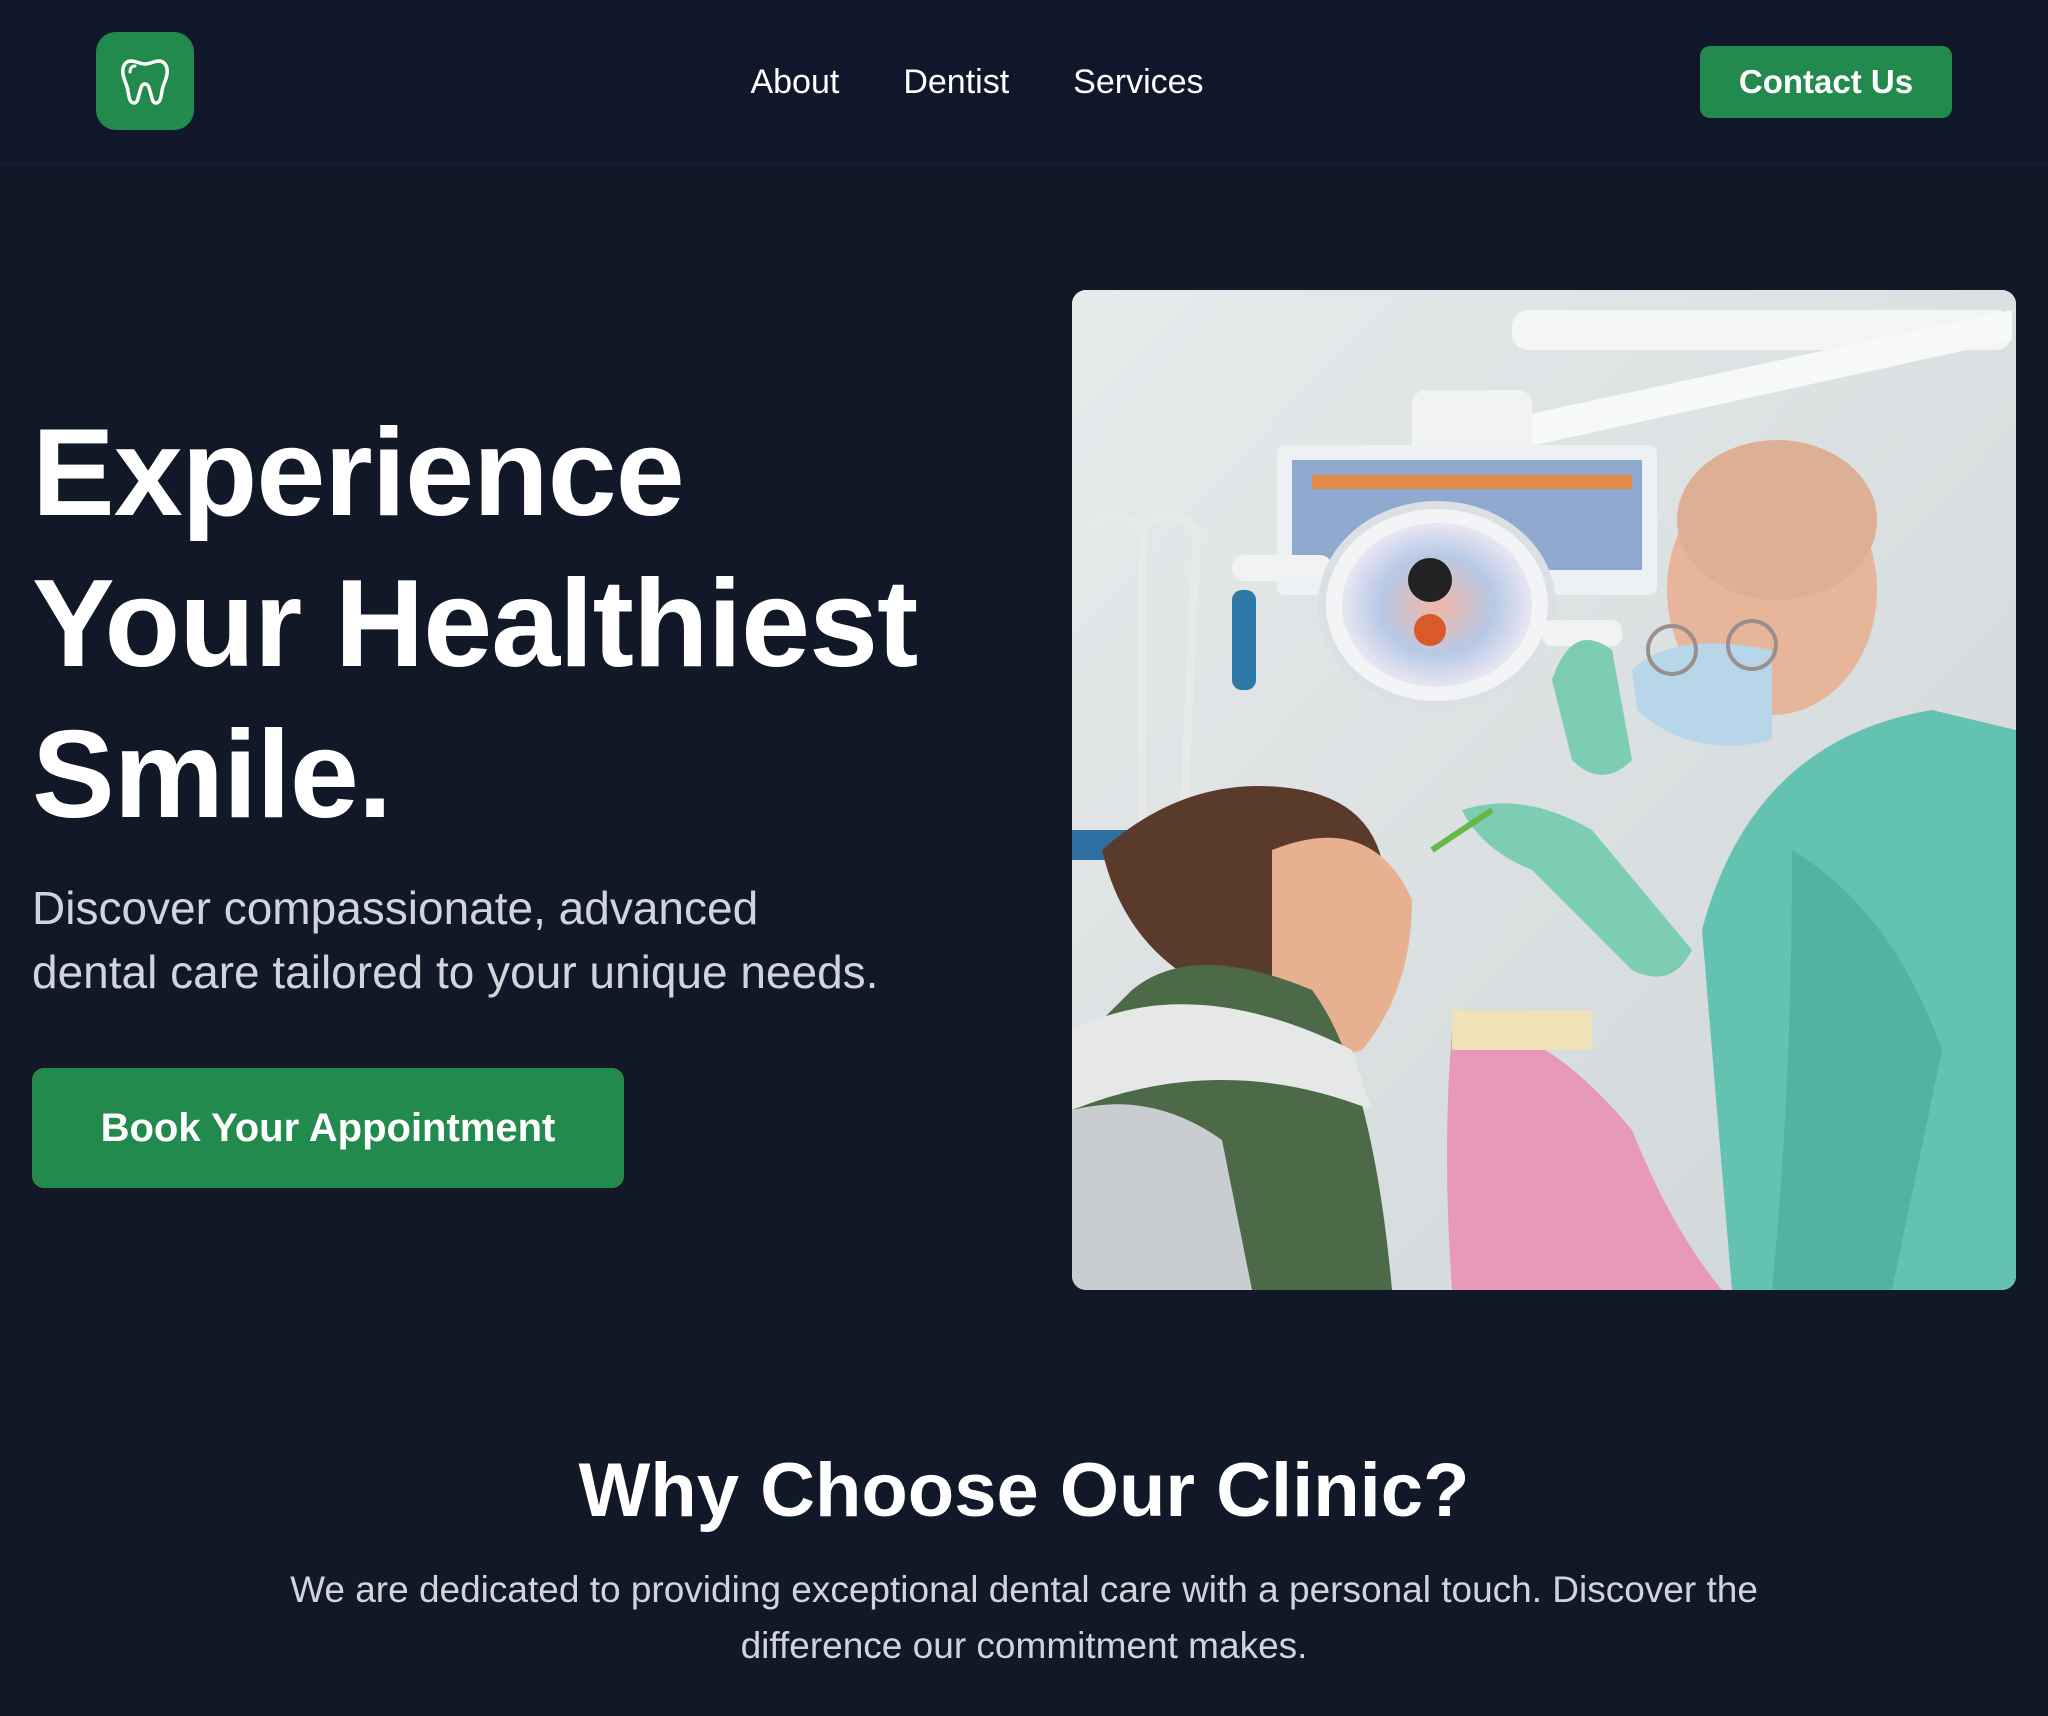 Image resolution: width=2048 pixels, height=1716 pixels. I want to click on hero-title: Experience Your Healthiest Smile., so click(532, 624).